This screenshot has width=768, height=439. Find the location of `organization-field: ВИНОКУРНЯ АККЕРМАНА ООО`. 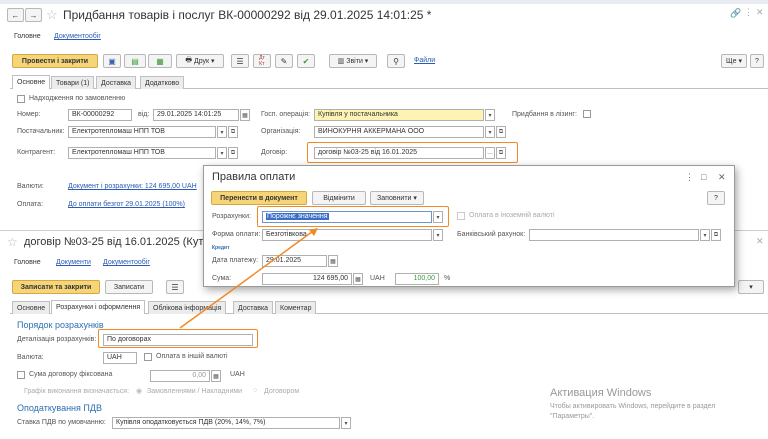

organization-field: ВИНОКУРНЯ АККЕРМАНА ООО is located at coordinates (399, 132).